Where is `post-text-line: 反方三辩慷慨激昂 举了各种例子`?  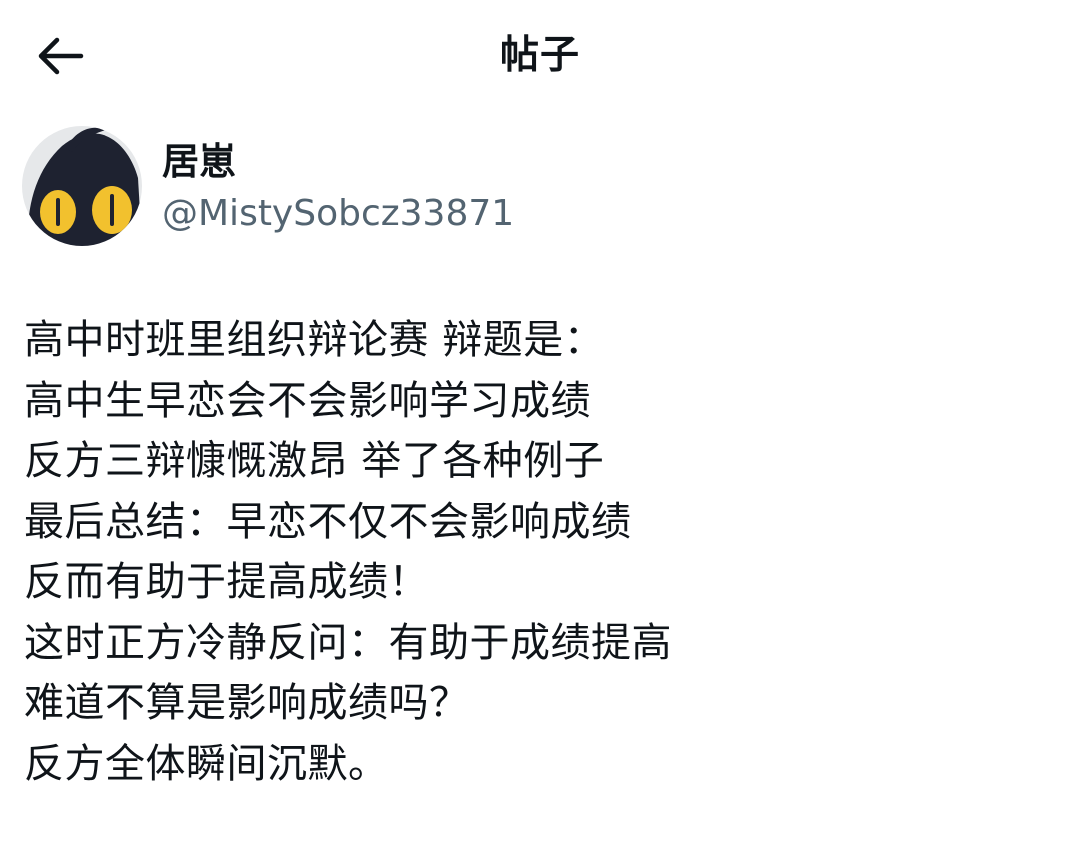
post-text-line: 反方三辩慷慨激昂 举了各种例子 is located at coordinates (314, 461).